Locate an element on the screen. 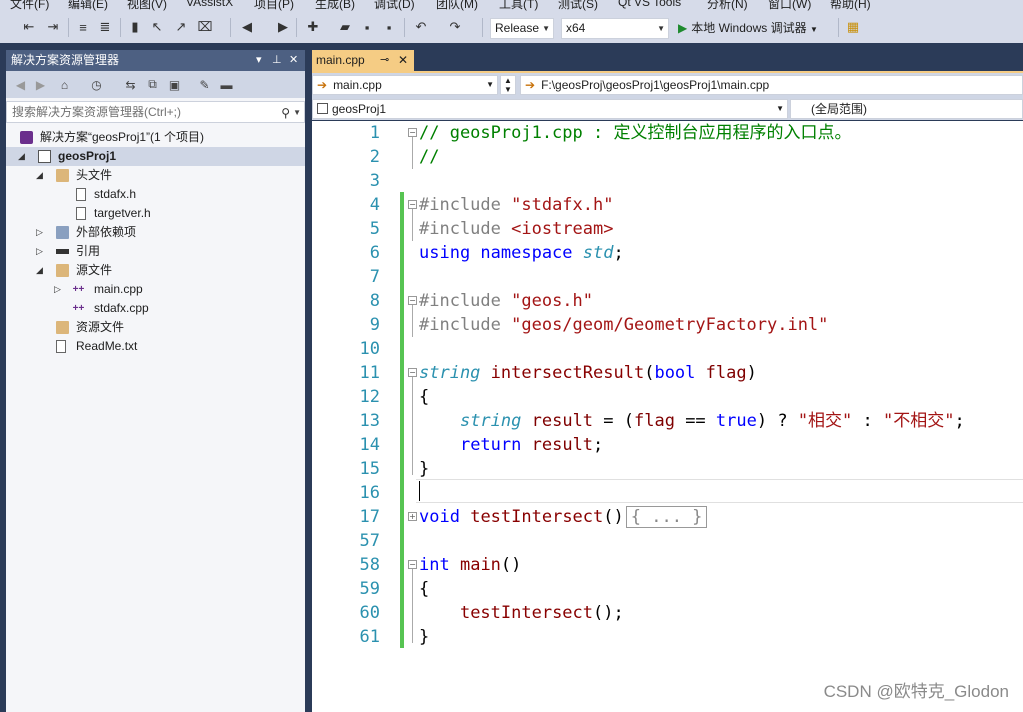 The image size is (1023, 712). indent-icon: ⇥ is located at coordinates (53, 27).